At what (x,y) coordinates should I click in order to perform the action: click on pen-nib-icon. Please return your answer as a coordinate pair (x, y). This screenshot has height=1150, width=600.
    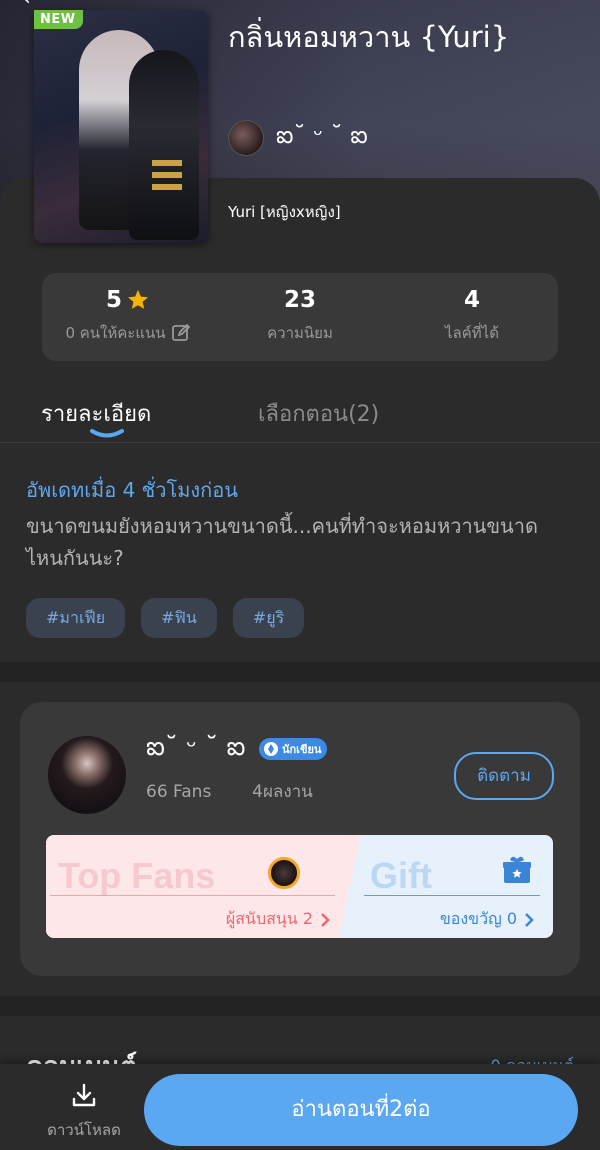
    Looking at the image, I should click on (271, 749).